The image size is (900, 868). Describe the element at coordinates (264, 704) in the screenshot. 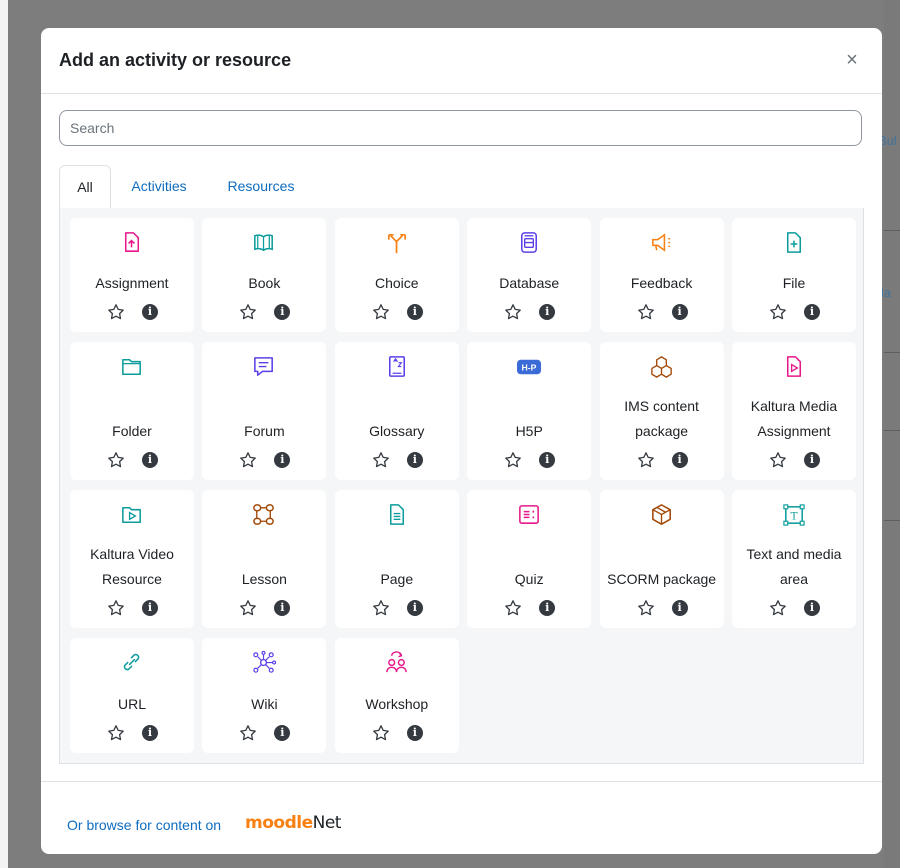

I see `activity-label: Wiki` at that location.